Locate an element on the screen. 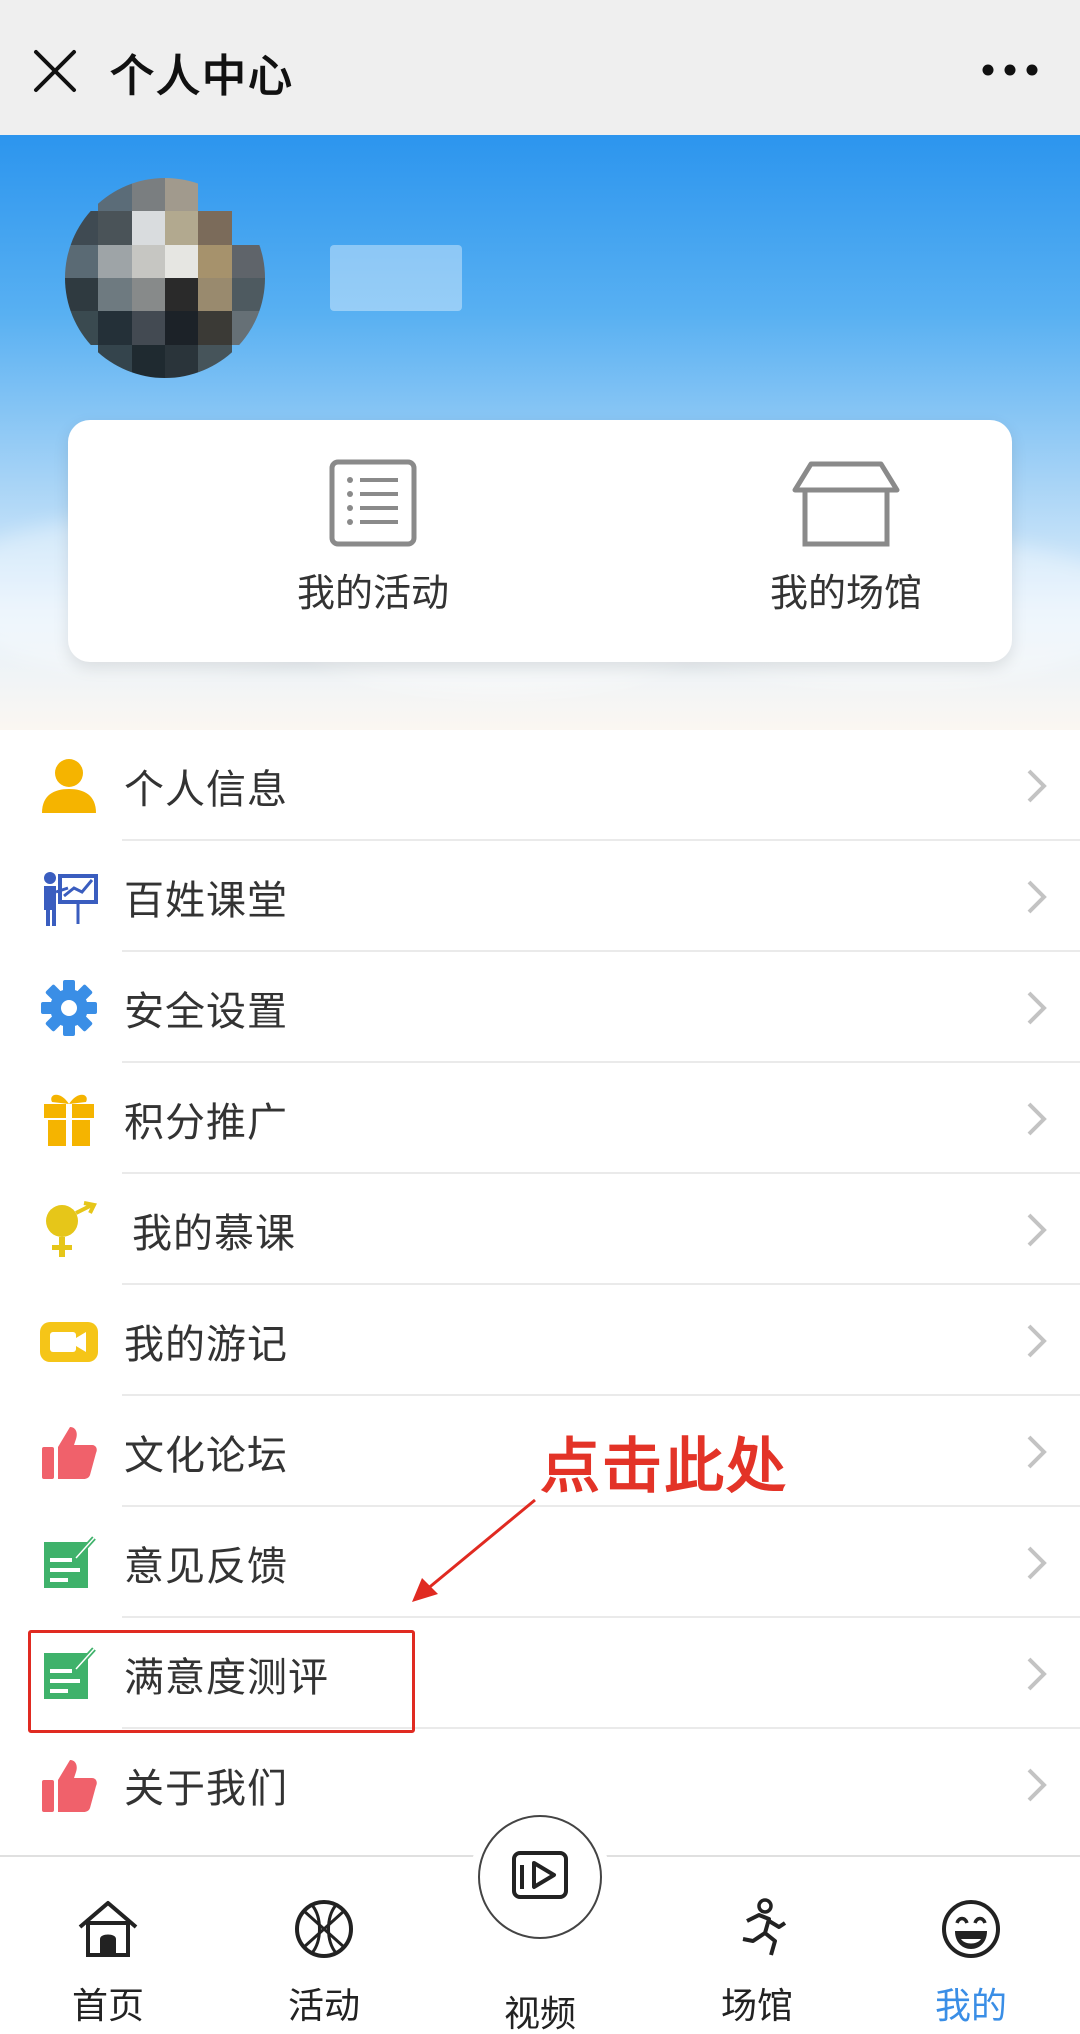 Image resolution: width=1080 pixels, height=2034 pixels. list-document-icon is located at coordinates (373, 503).